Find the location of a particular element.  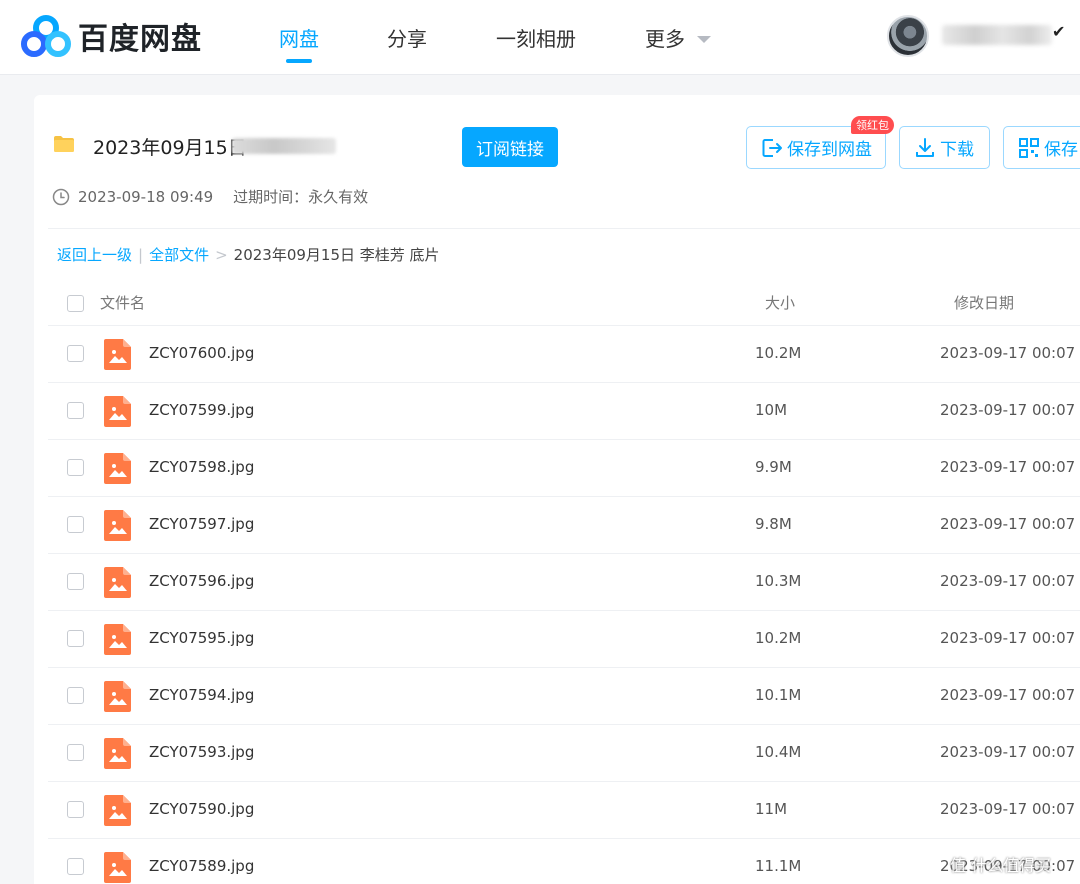

table-row: ZCY07589.jpg 11.1M 2023-09-17 00:07 is located at coordinates (564, 861).